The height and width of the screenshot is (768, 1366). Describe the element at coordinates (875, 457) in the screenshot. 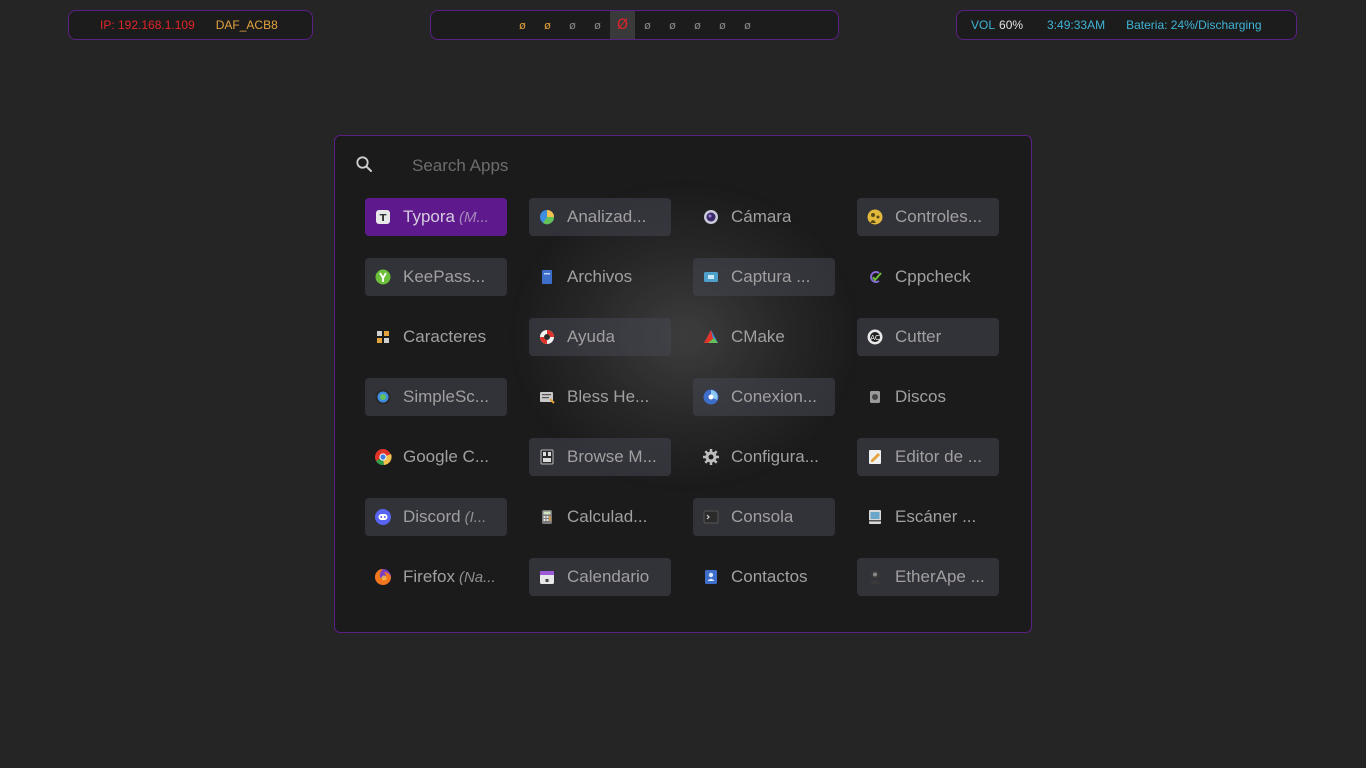

I see `text-editor-icon` at that location.